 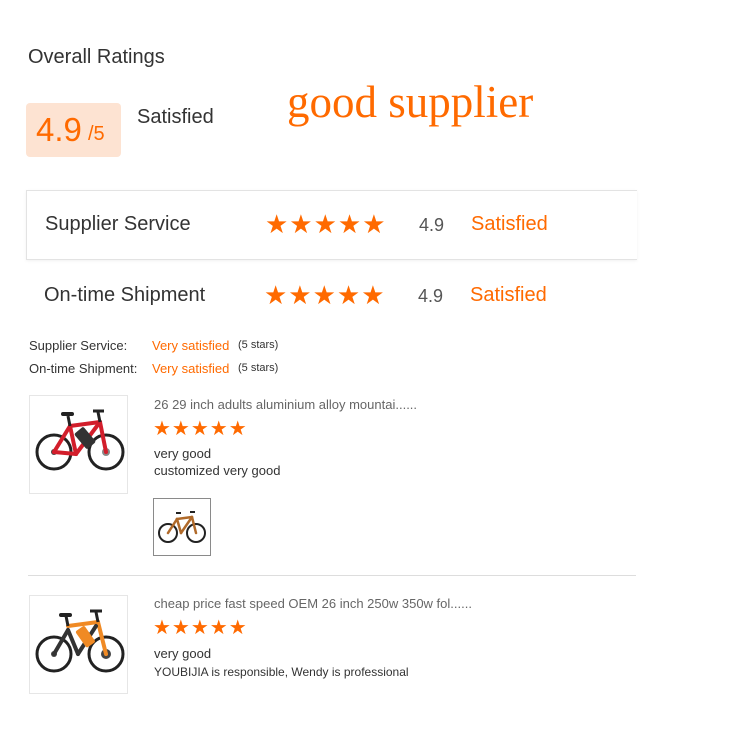 What do you see at coordinates (118, 224) in the screenshot?
I see `rating-label: Supplier Service` at bounding box center [118, 224].